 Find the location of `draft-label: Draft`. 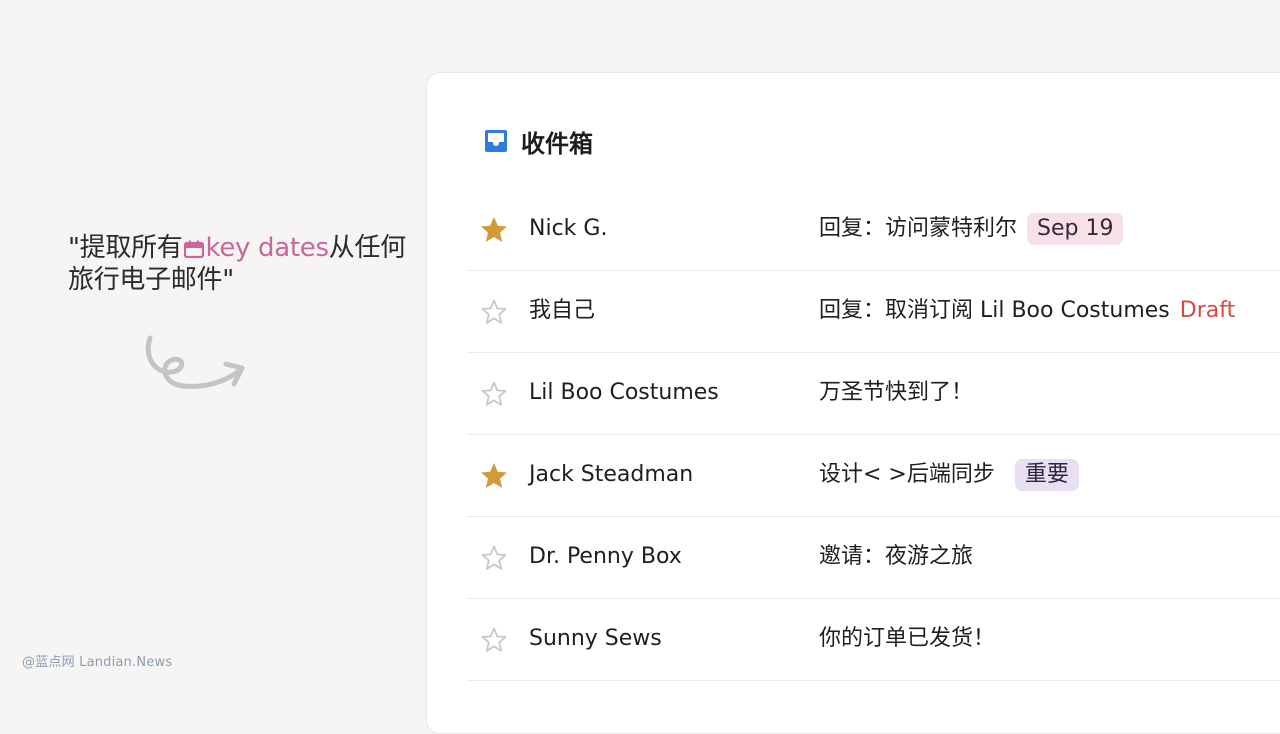

draft-label: Draft is located at coordinates (1207, 310).